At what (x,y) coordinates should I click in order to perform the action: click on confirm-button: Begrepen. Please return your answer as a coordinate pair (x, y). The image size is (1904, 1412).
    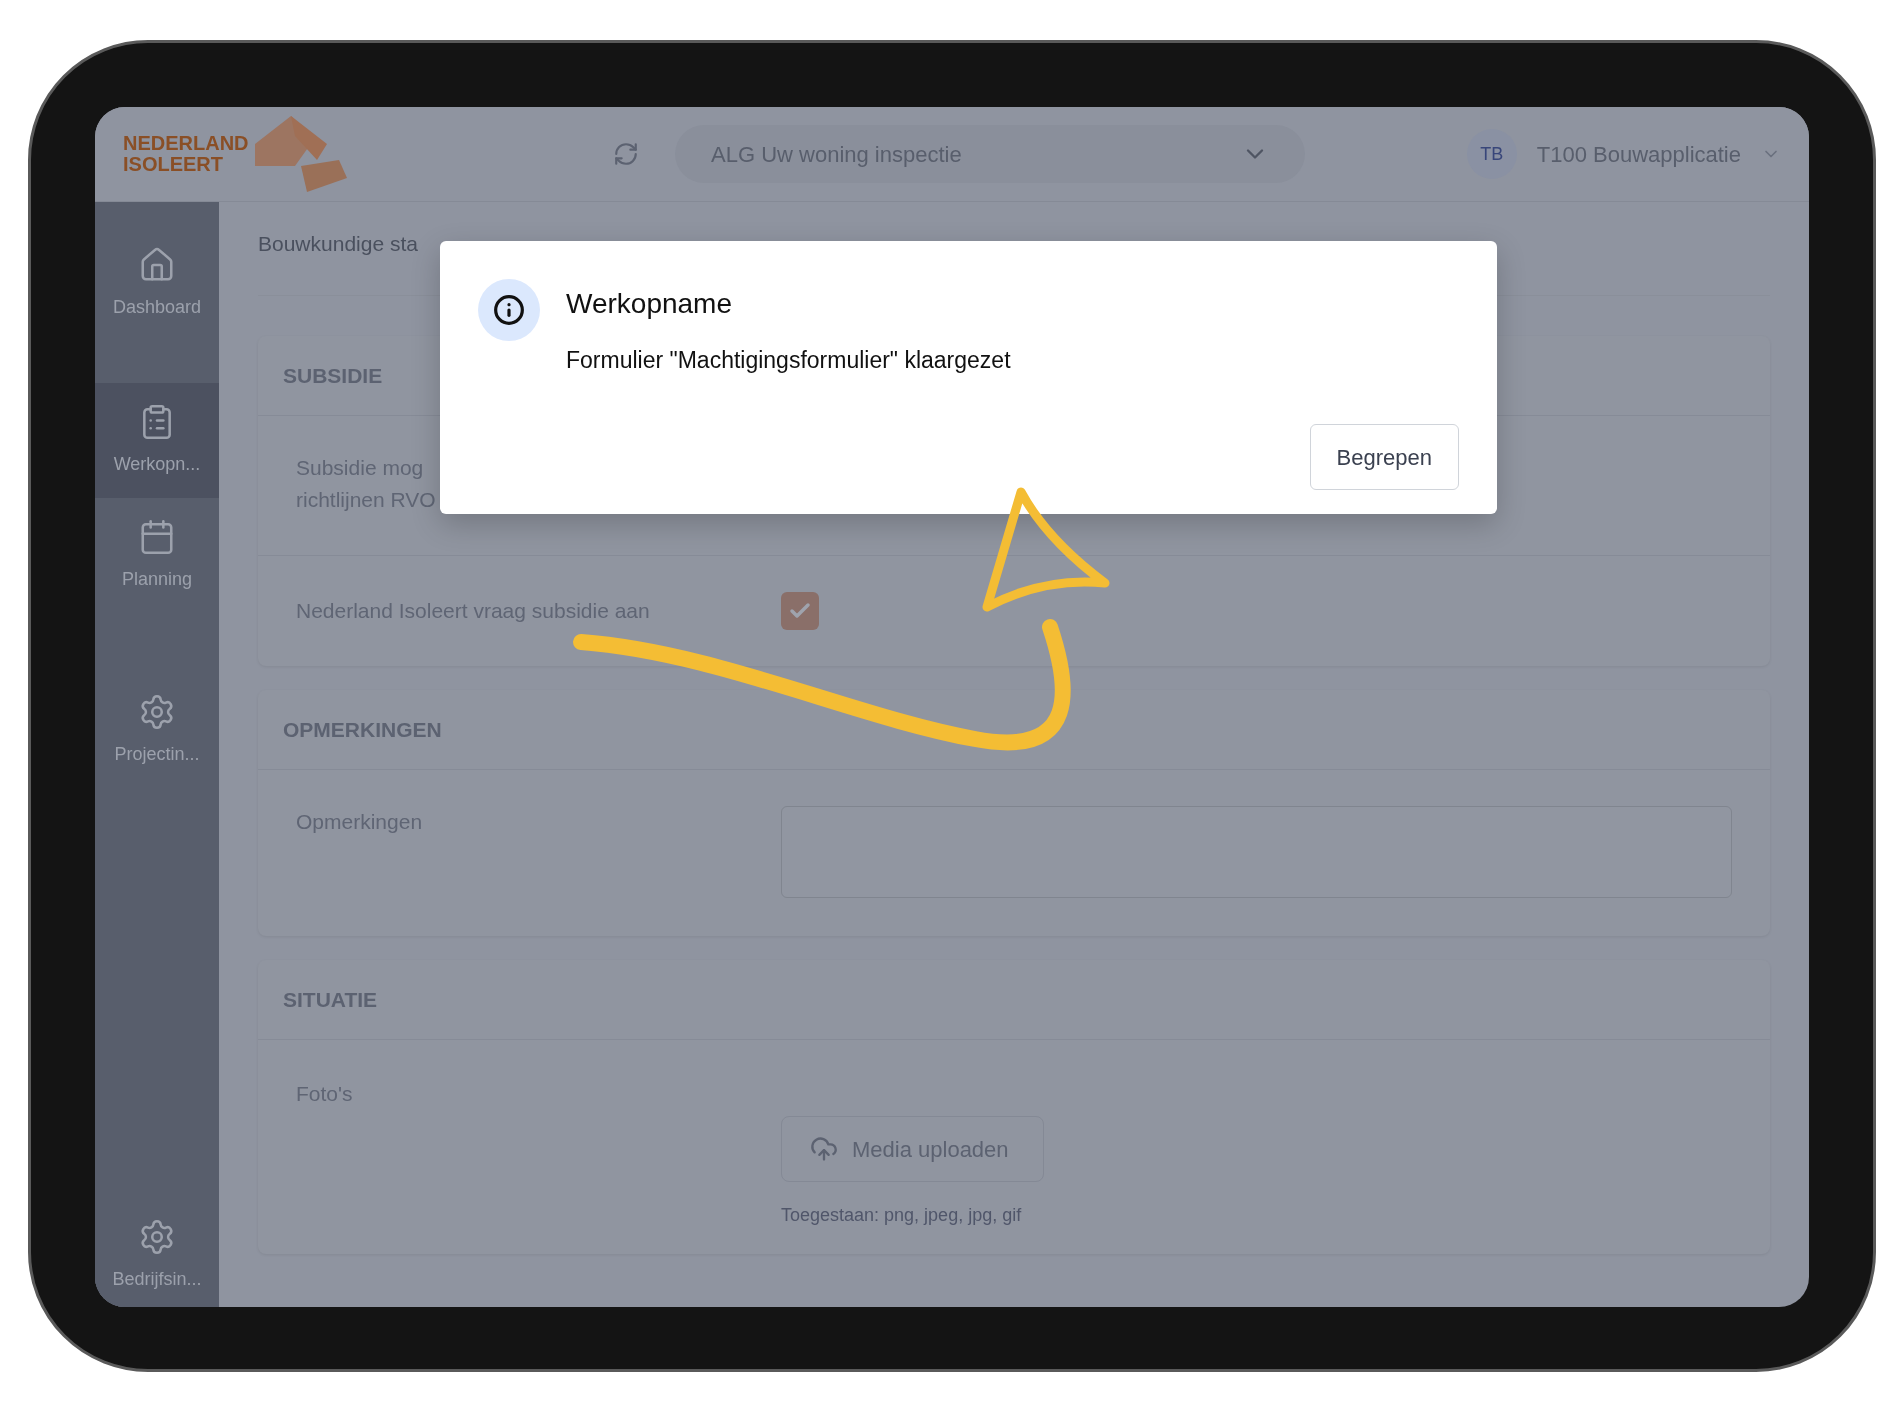
    Looking at the image, I should click on (1384, 457).